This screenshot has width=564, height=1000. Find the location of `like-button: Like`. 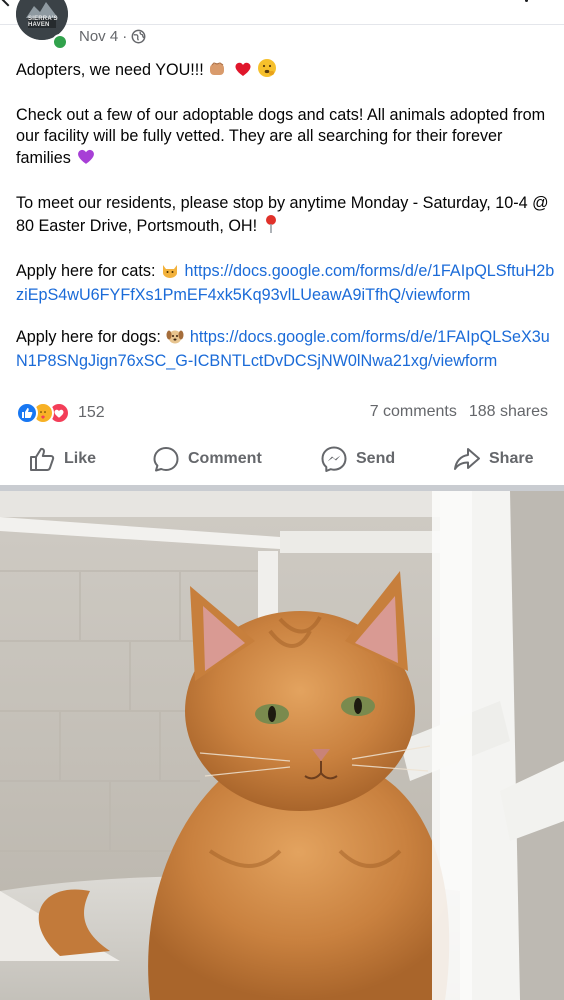

like-button: Like is located at coordinates (62, 459).